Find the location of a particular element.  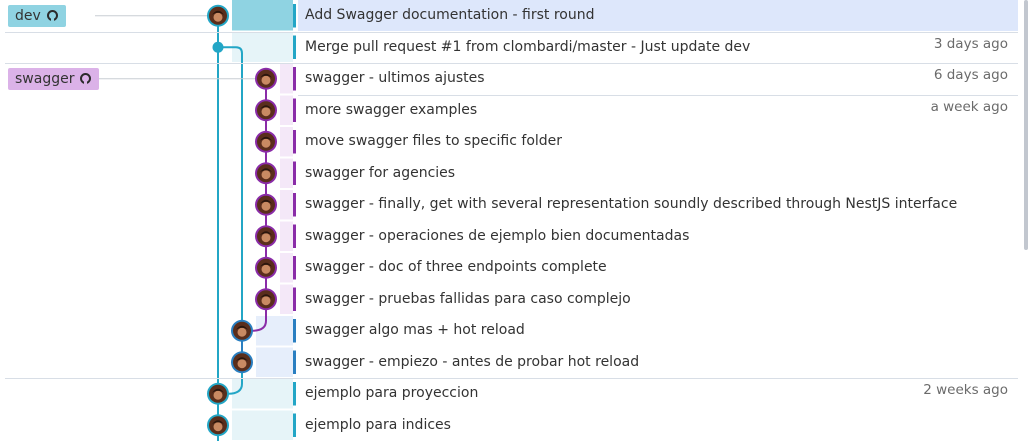

commit-date: 2 weeks ago is located at coordinates (965, 390).